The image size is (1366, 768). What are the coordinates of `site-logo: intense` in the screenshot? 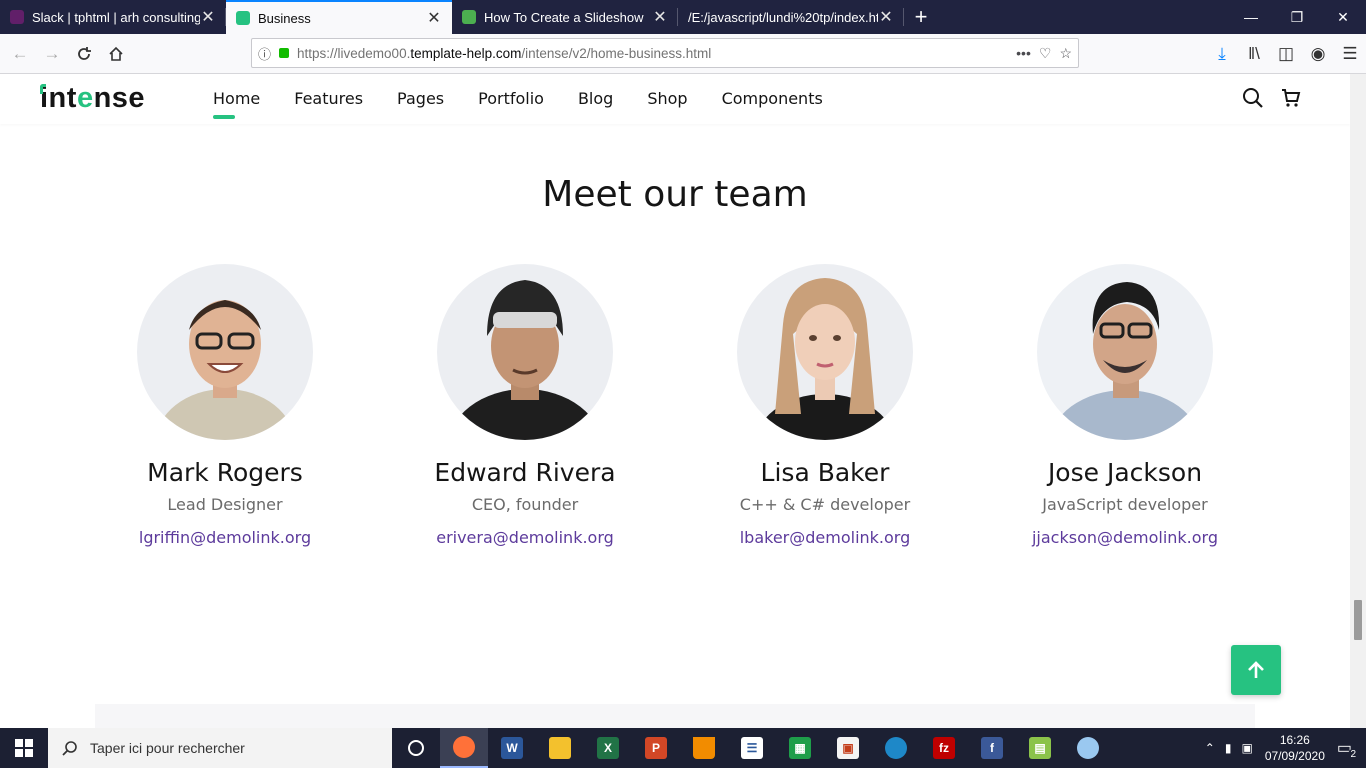 It's located at (92, 98).